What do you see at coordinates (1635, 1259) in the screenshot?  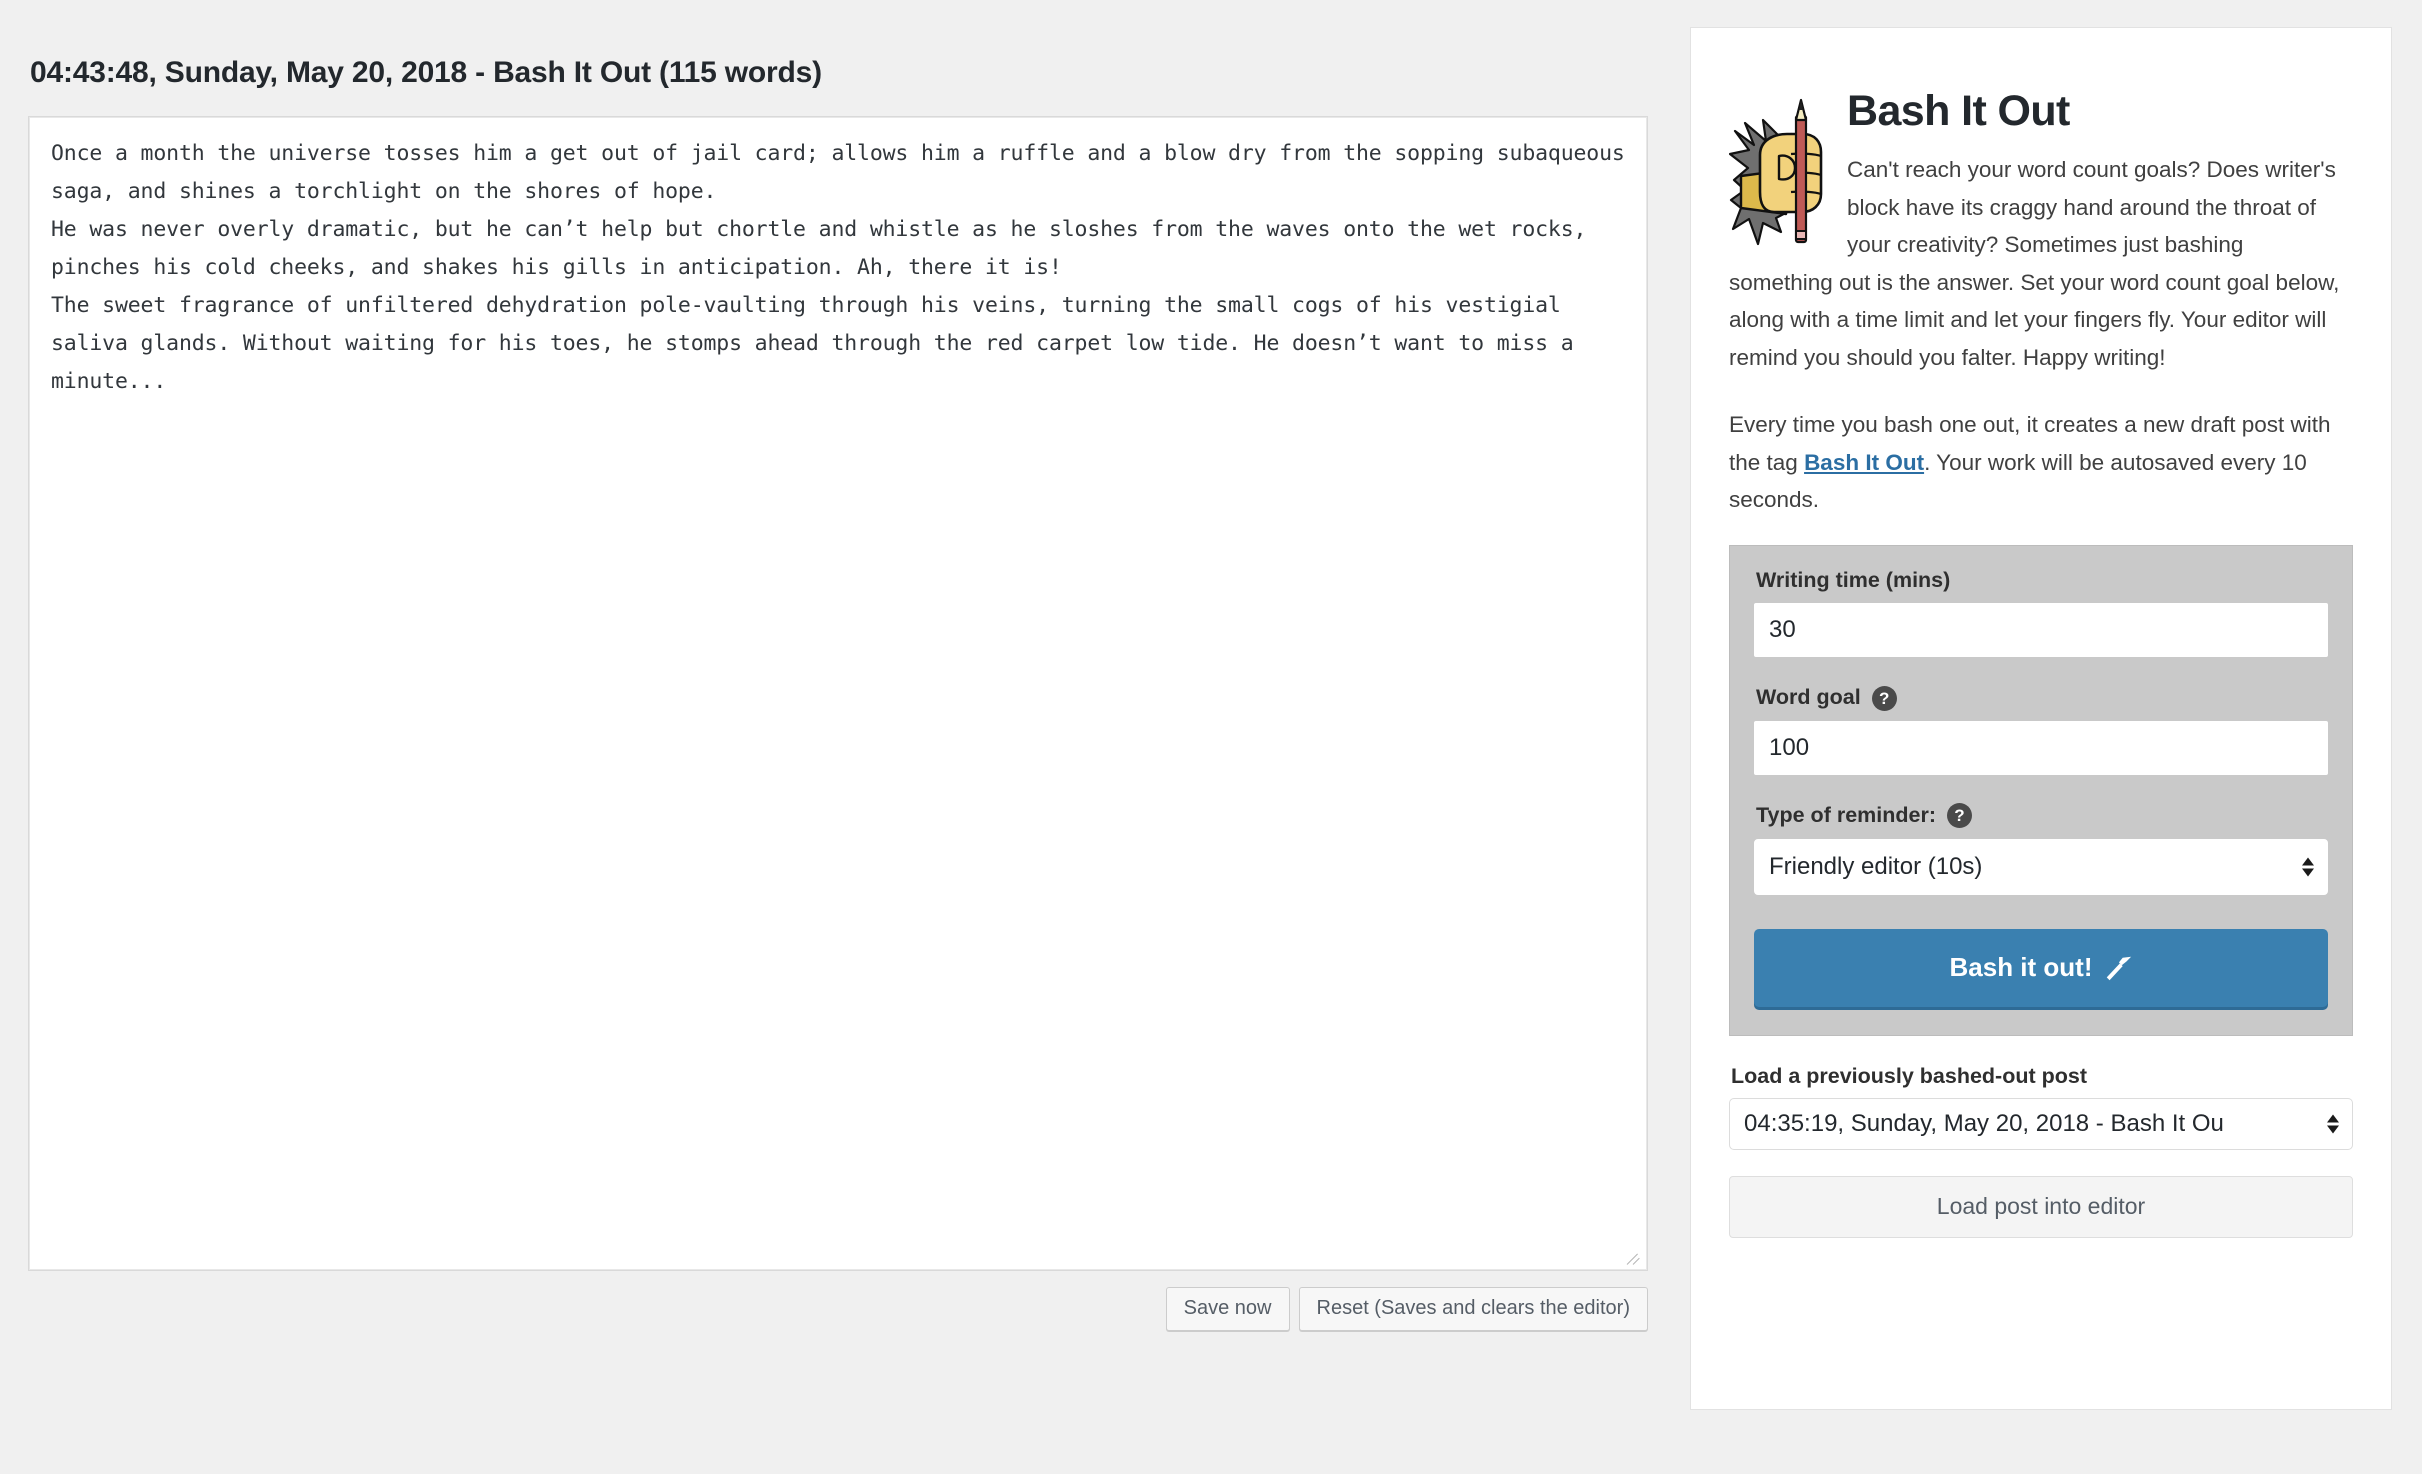 I see `textarea-resize-handle` at bounding box center [1635, 1259].